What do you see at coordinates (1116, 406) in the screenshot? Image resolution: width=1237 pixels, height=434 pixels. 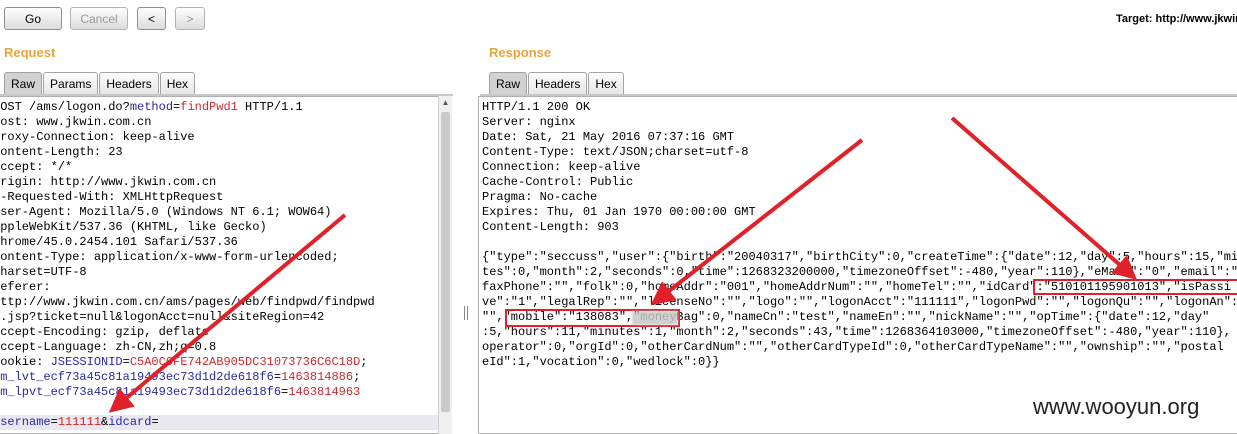 I see `watermark: www.wooyun.org` at bounding box center [1116, 406].